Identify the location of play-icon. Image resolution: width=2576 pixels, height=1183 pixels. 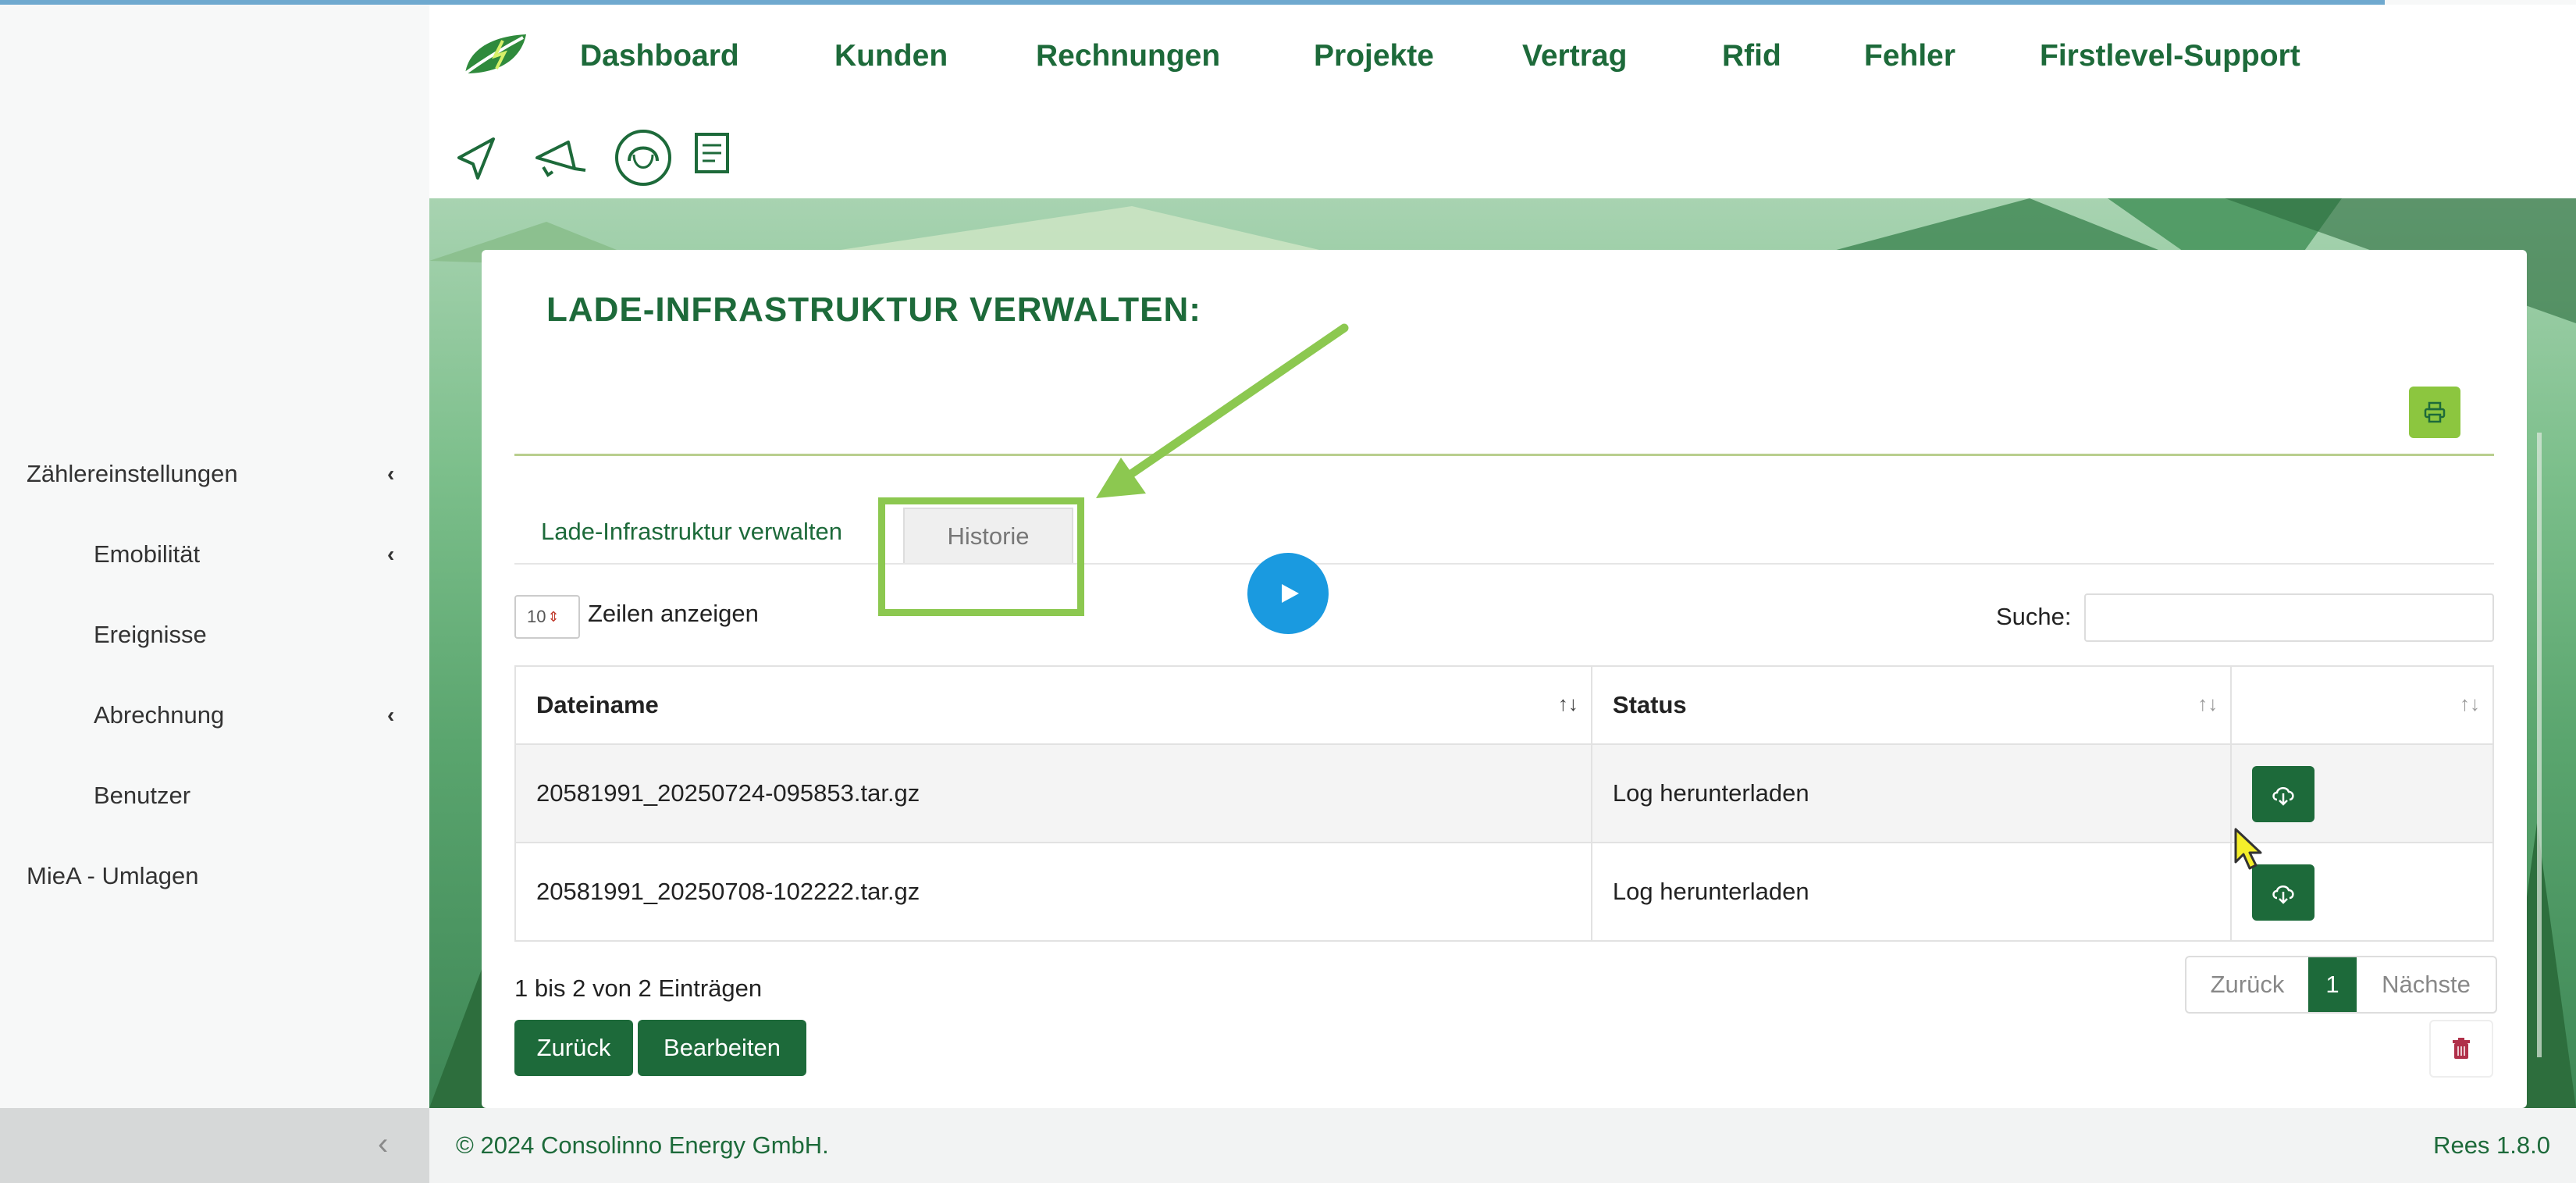
(1290, 593).